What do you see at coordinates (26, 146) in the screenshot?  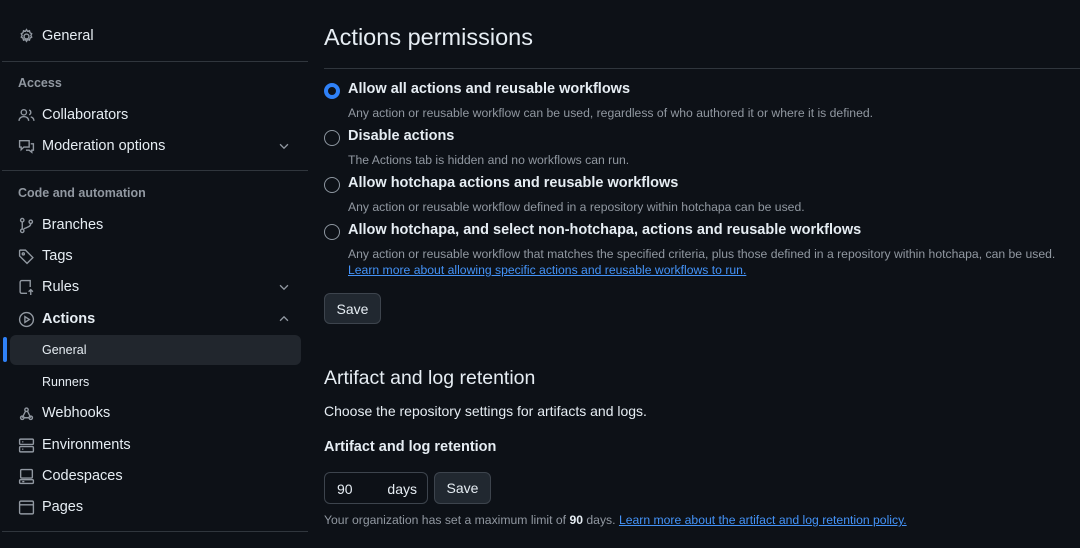 I see `comment-discussion-icon` at bounding box center [26, 146].